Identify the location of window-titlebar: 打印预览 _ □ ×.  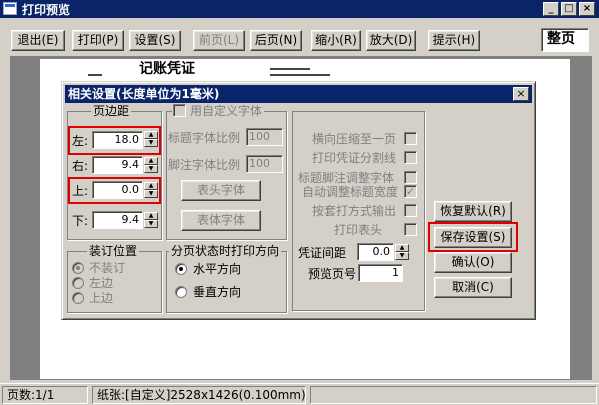
(299, 9).